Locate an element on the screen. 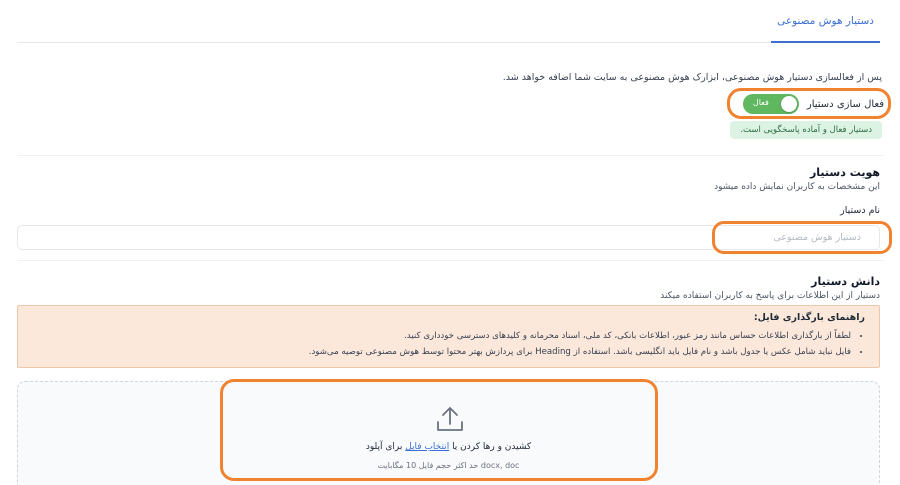  upload-icon is located at coordinates (450, 419).